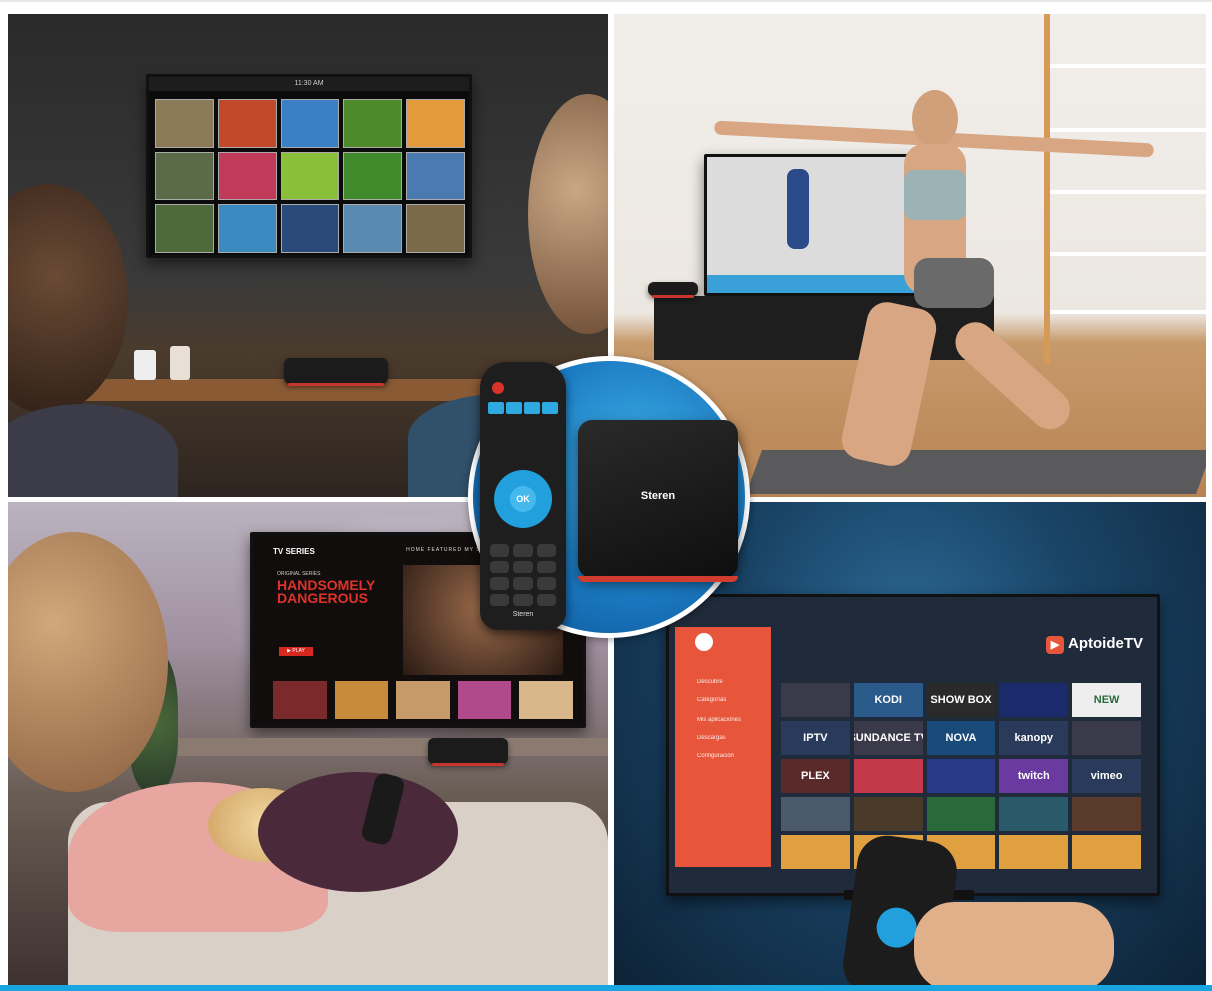 Image resolution: width=1212 pixels, height=991 pixels. Describe the element at coordinates (358, 832) in the screenshot. I see `woman-legs` at that location.